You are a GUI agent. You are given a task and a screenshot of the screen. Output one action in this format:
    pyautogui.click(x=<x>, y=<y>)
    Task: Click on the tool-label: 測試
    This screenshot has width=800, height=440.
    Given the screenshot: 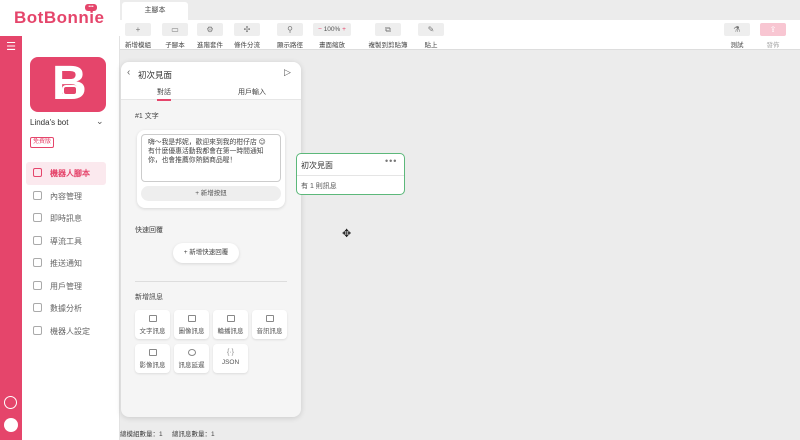 What is the action you would take?
    pyautogui.click(x=737, y=45)
    